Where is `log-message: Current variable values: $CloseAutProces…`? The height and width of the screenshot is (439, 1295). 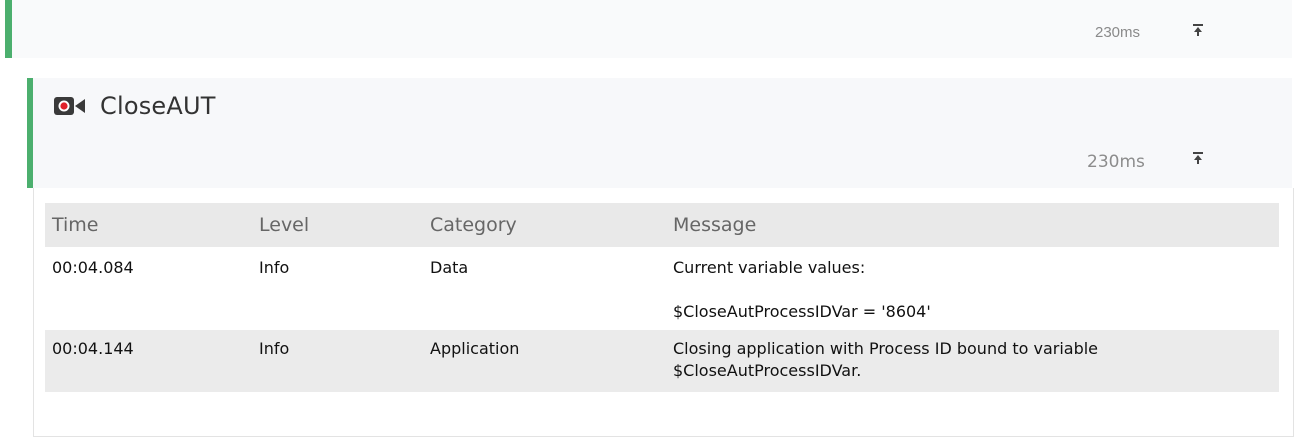 log-message: Current variable values: $CloseAutProces… is located at coordinates (972, 288).